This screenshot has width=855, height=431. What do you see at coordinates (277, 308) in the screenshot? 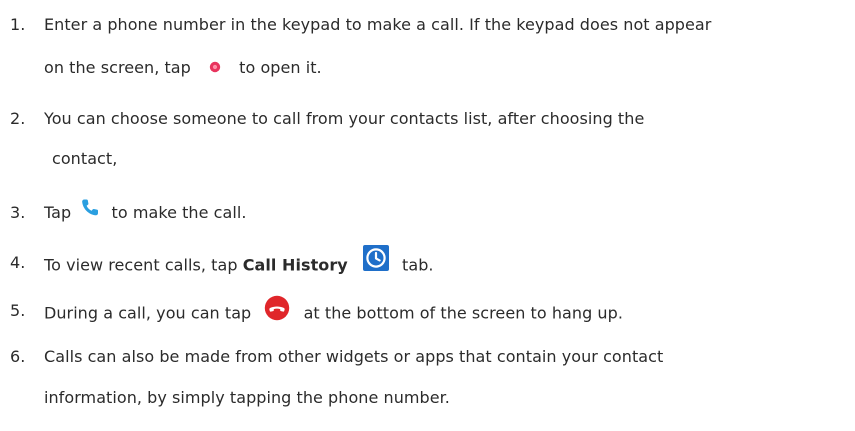
I see `end-call-icon` at bounding box center [277, 308].